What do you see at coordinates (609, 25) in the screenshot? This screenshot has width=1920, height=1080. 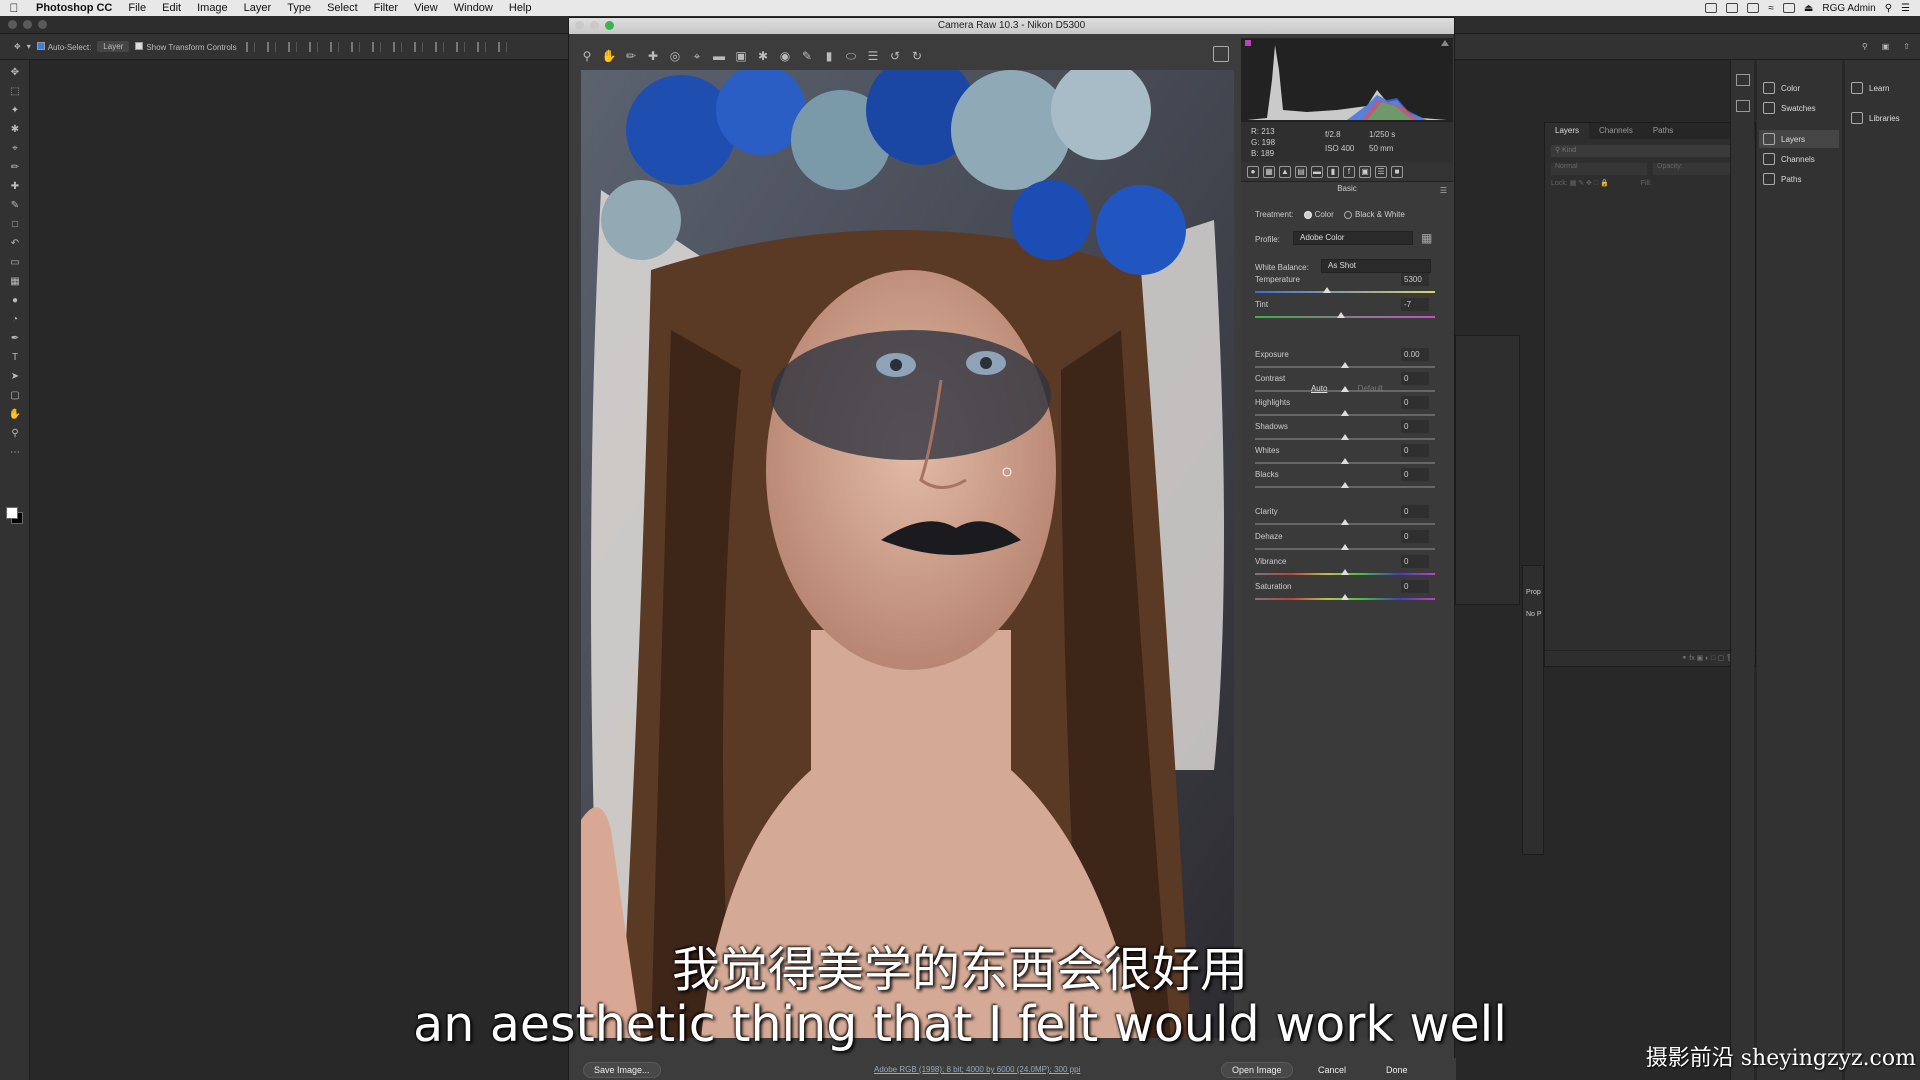 I see `fullscreen-dialog-icon` at bounding box center [609, 25].